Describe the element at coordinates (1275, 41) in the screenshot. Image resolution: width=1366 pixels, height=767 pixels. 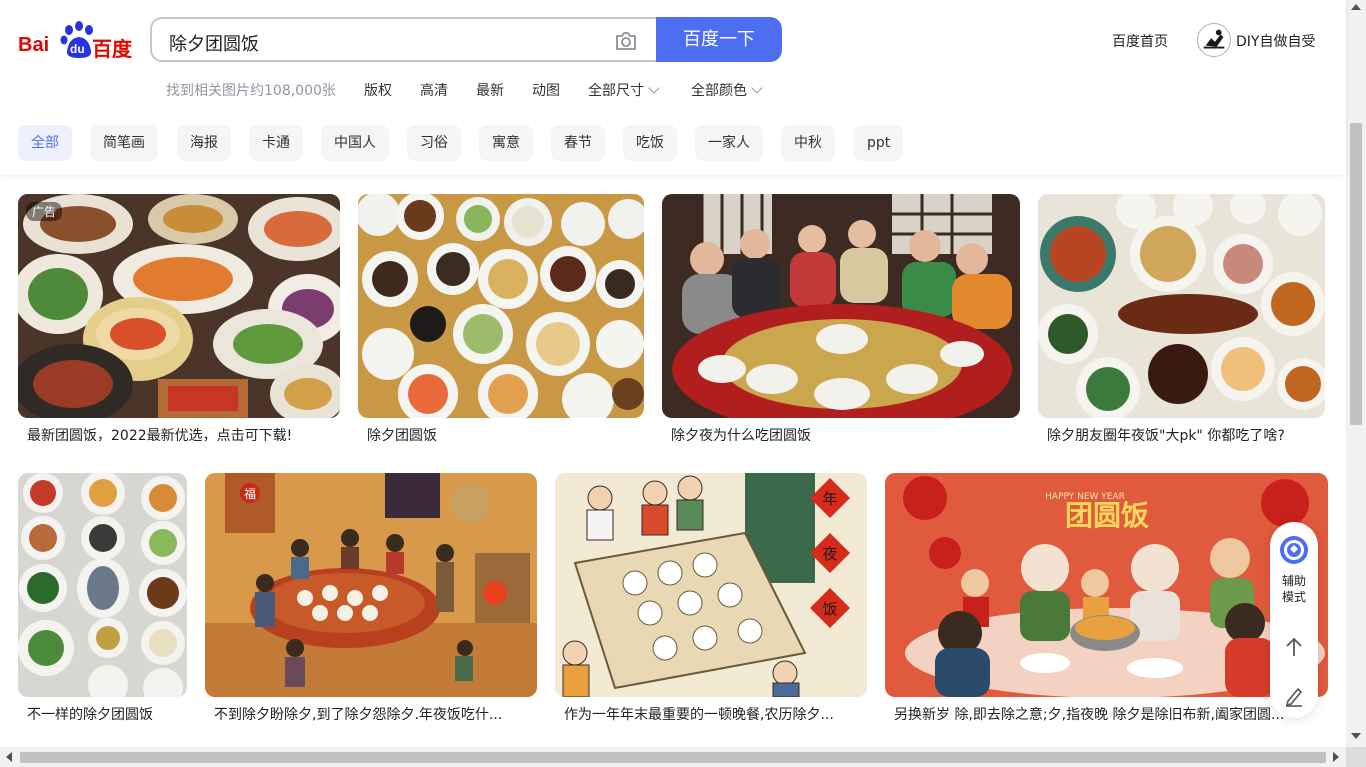
I see `user-name: DIY自做自受` at that location.